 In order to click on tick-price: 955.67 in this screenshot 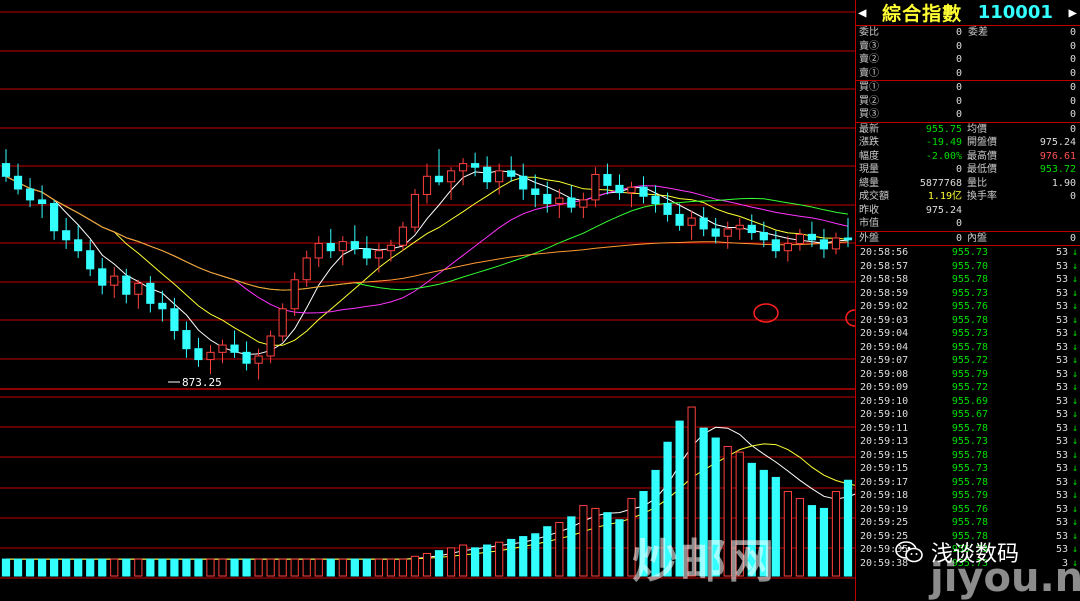, I will do `click(969, 414)`.